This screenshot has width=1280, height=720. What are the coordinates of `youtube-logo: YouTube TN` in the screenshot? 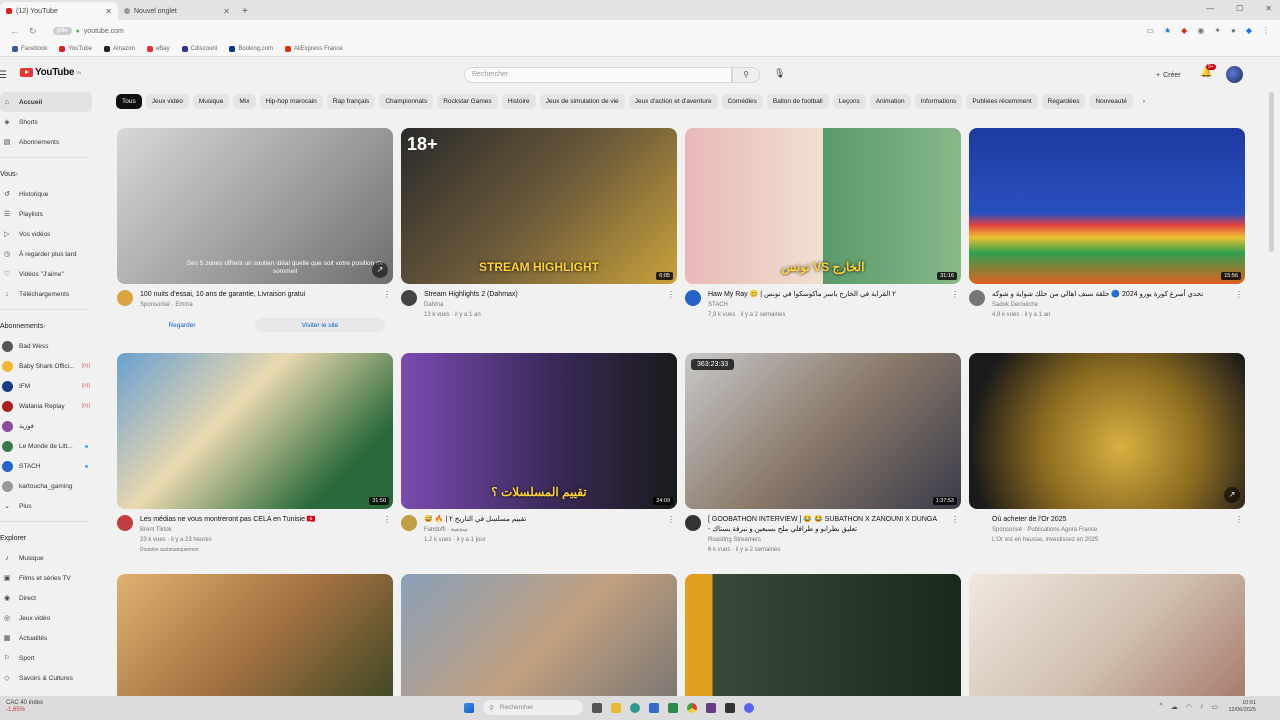 It's located at (50, 72).